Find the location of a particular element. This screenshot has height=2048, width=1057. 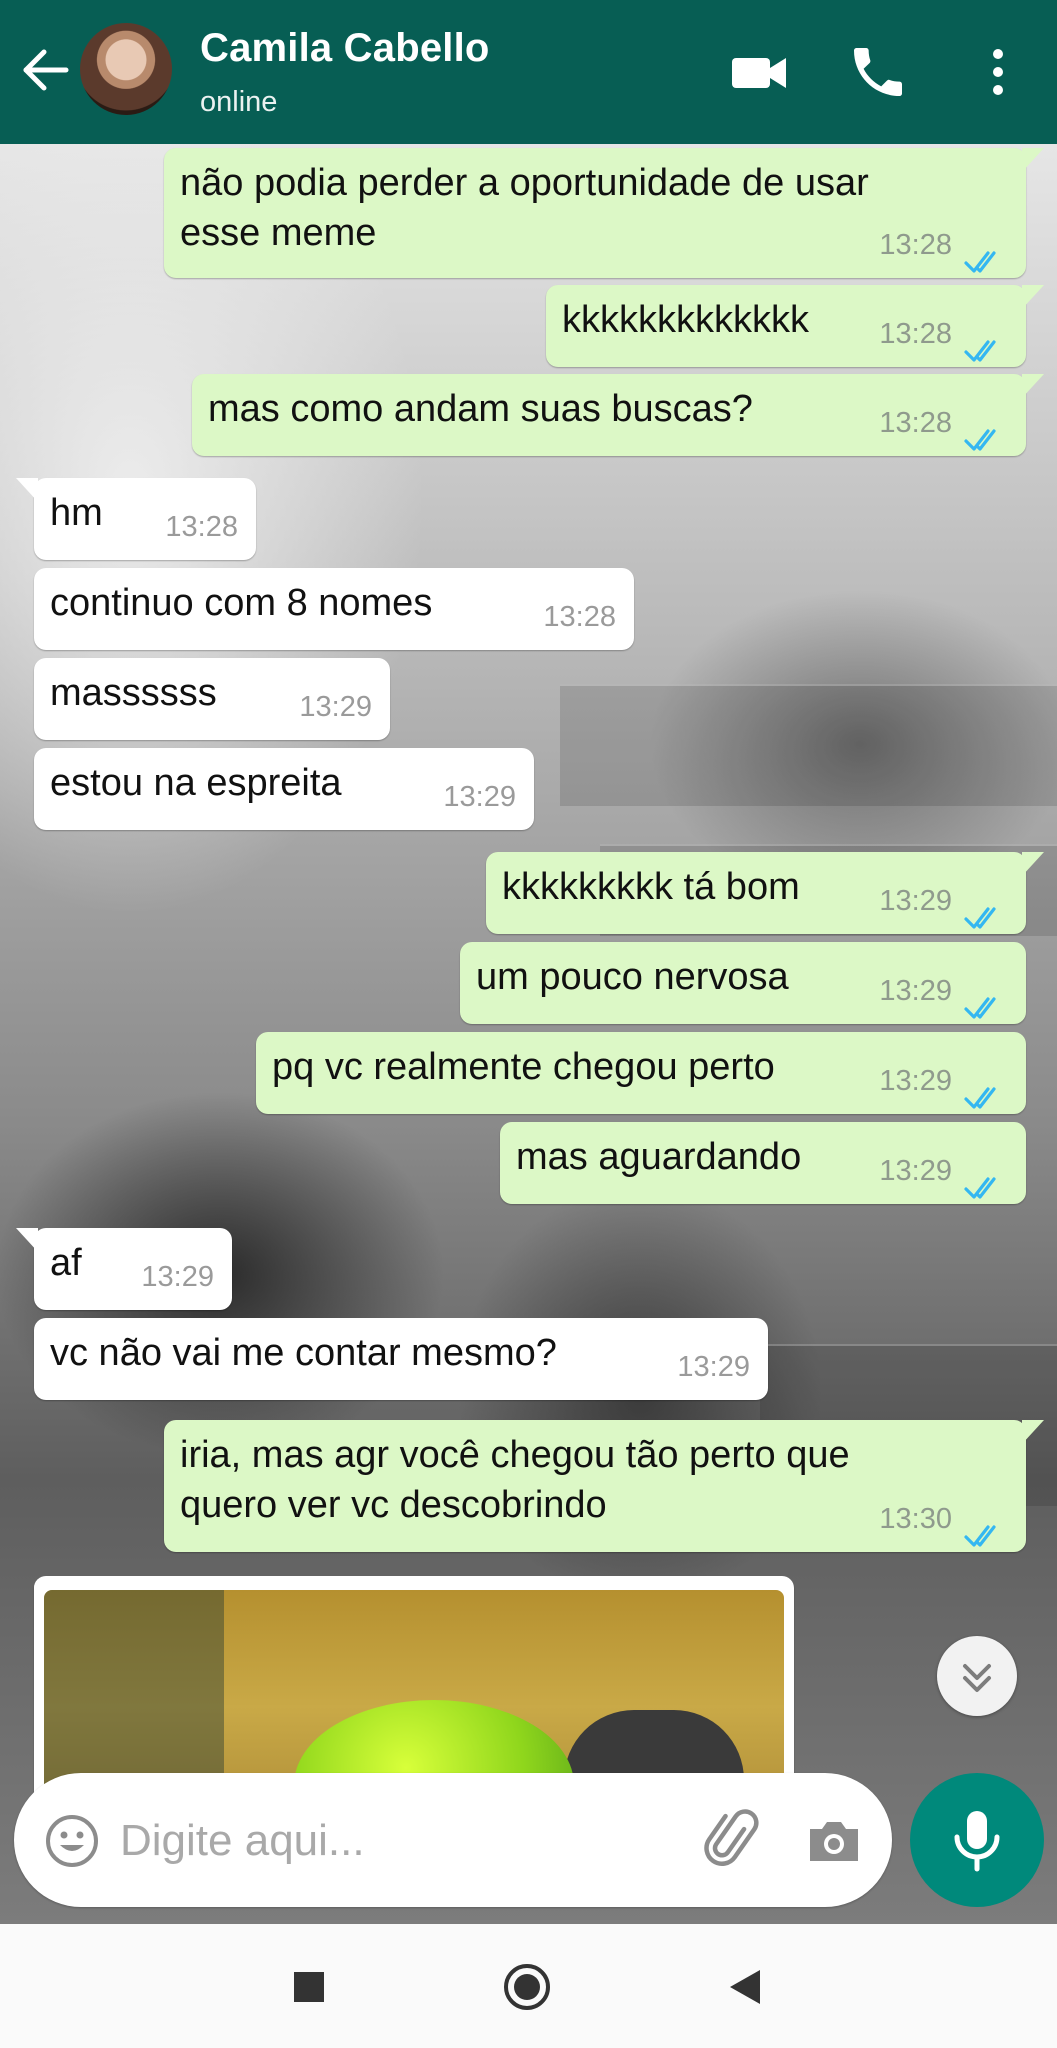

outgoing-message-bubble: pq vc realmente chegou perto 13:29 is located at coordinates (641, 1073).